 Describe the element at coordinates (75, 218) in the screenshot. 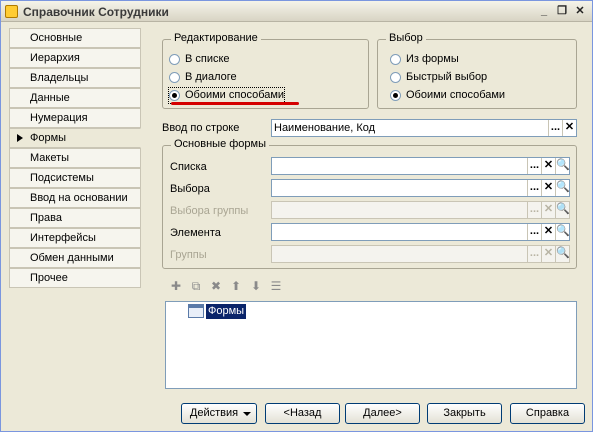

I see `sidebar-item-prava: Права` at that location.